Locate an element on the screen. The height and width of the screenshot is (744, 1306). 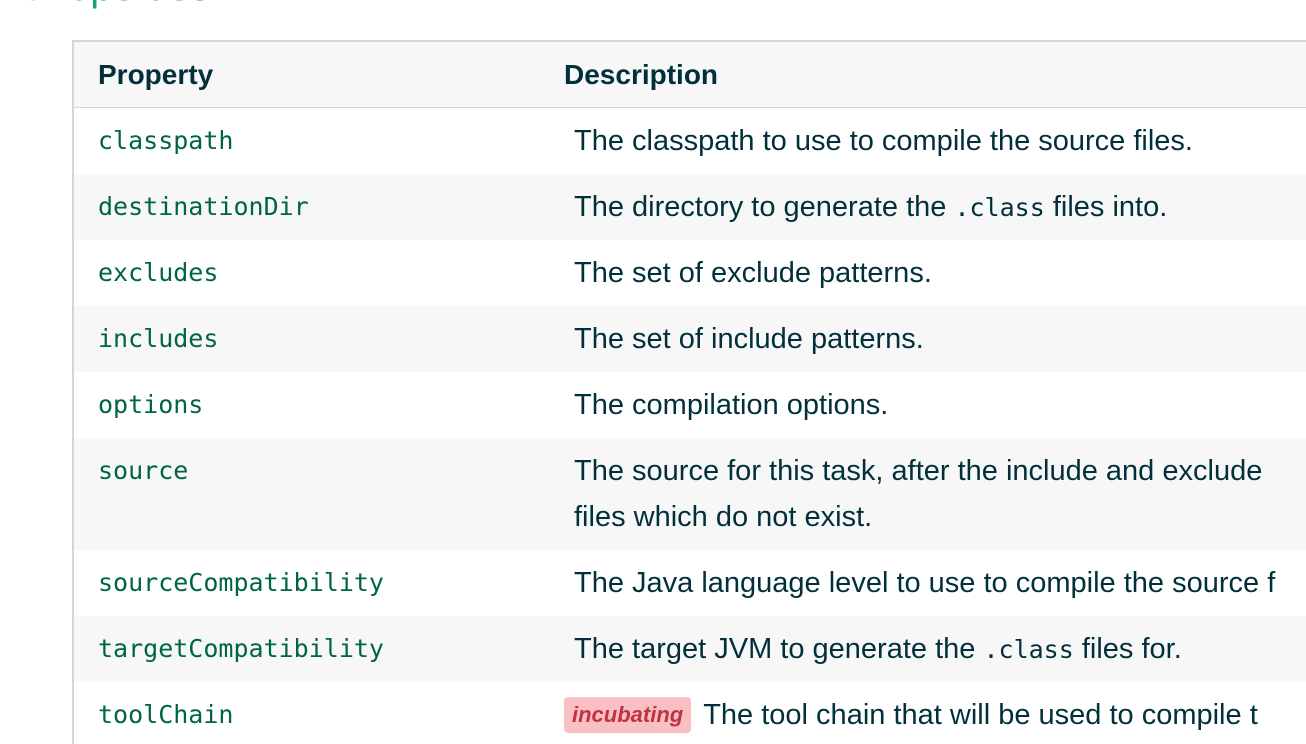
property-link-excludes: excludes is located at coordinates (158, 273).